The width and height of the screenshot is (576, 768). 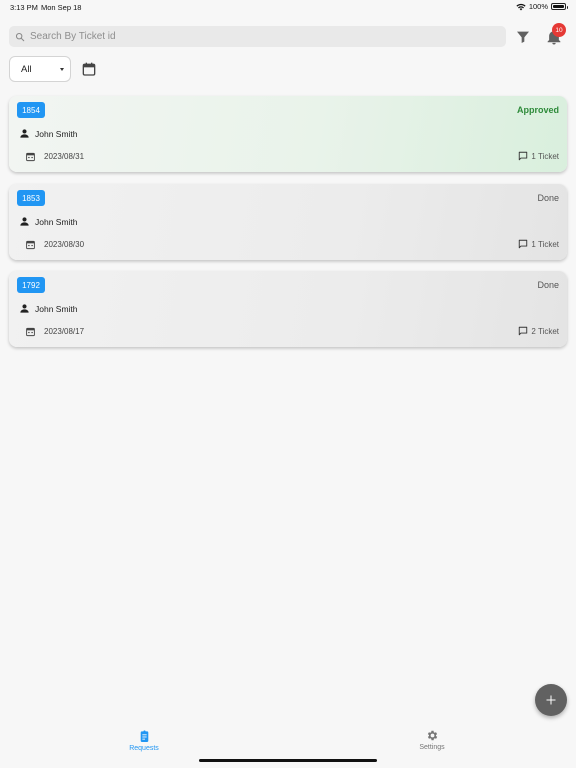 What do you see at coordinates (26, 69) in the screenshot?
I see `status-filter-value: All` at bounding box center [26, 69].